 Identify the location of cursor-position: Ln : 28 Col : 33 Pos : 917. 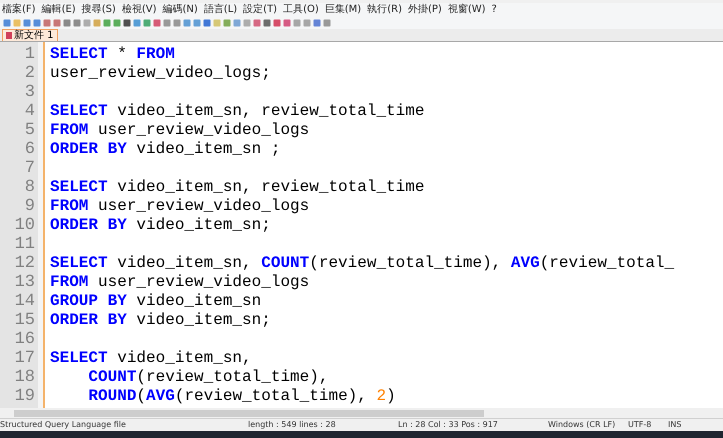
(448, 425).